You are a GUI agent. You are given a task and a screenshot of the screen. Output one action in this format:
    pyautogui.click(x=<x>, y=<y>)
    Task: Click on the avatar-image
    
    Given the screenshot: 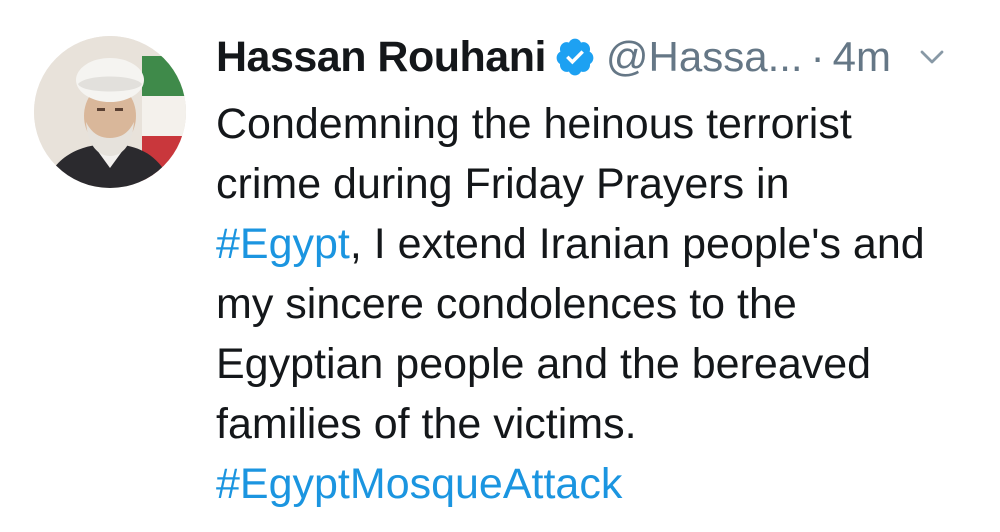 What is the action you would take?
    pyautogui.click(x=110, y=112)
    